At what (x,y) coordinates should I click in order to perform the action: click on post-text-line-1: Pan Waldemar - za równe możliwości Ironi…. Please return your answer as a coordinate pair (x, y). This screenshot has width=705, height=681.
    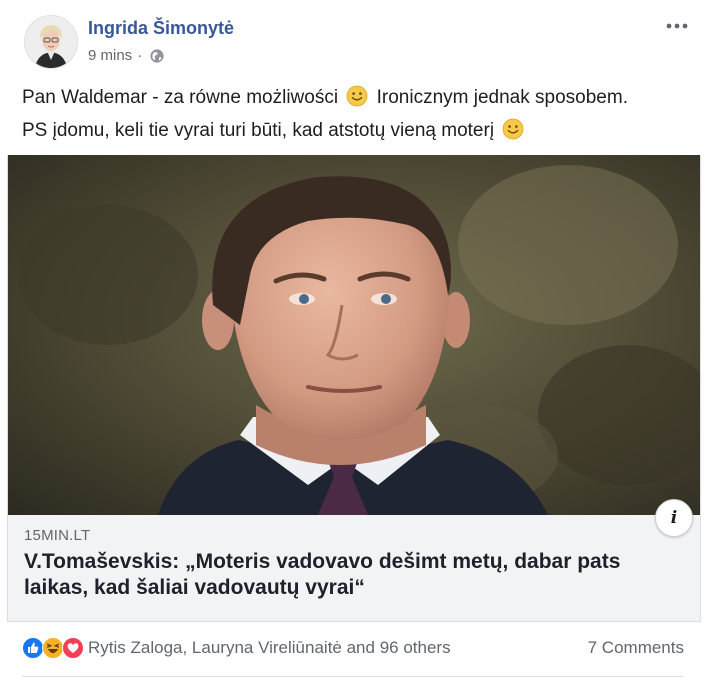
    Looking at the image, I should click on (325, 97).